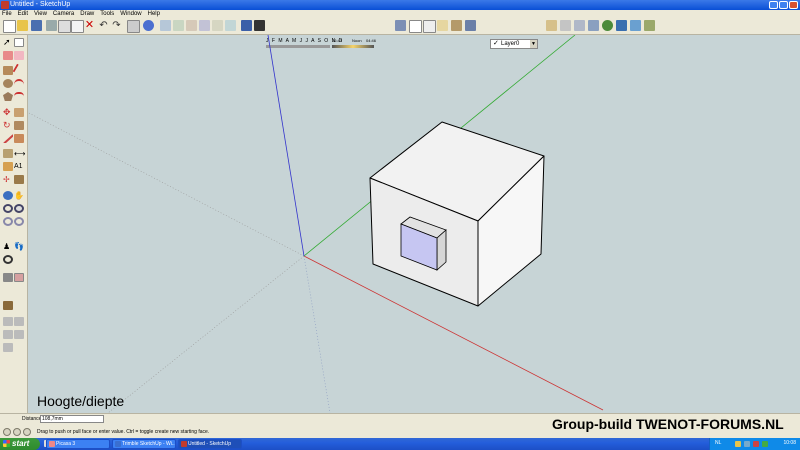  I want to click on menu-help: Help, so click(154, 14).